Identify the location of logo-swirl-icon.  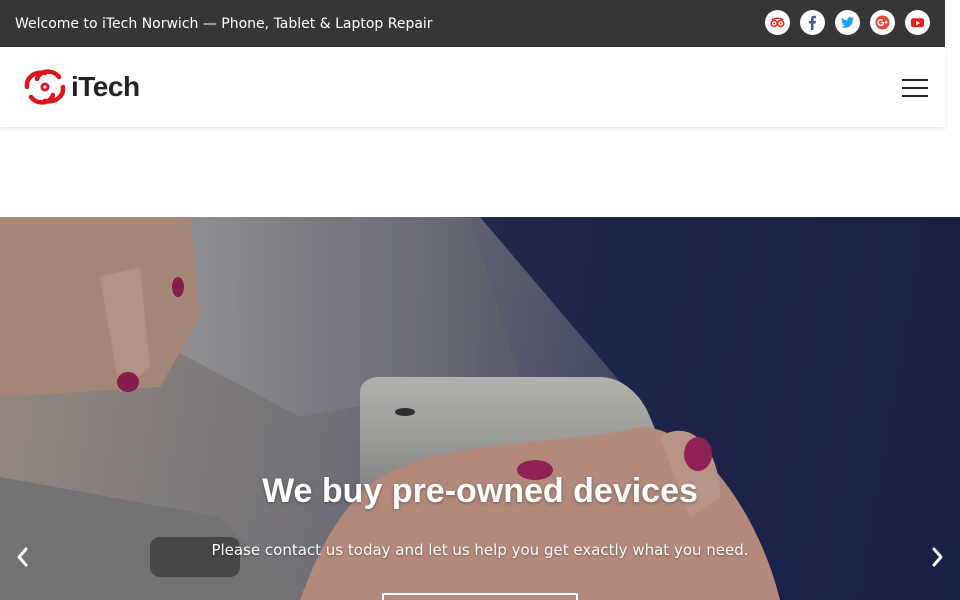
(45, 87).